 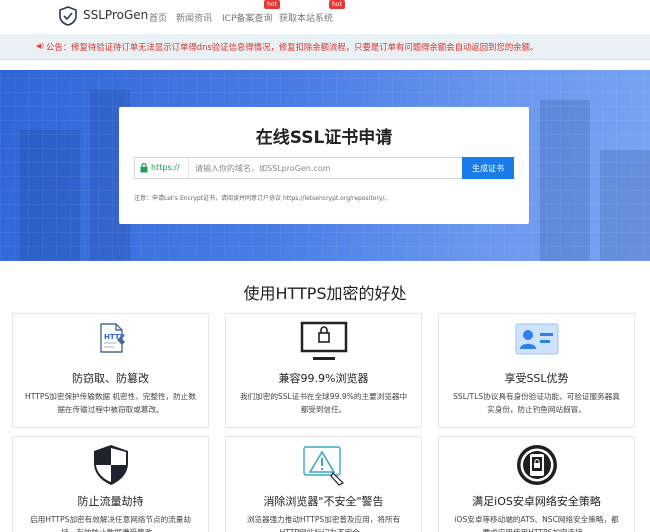 I want to click on lock-icon, so click(x=144, y=168).